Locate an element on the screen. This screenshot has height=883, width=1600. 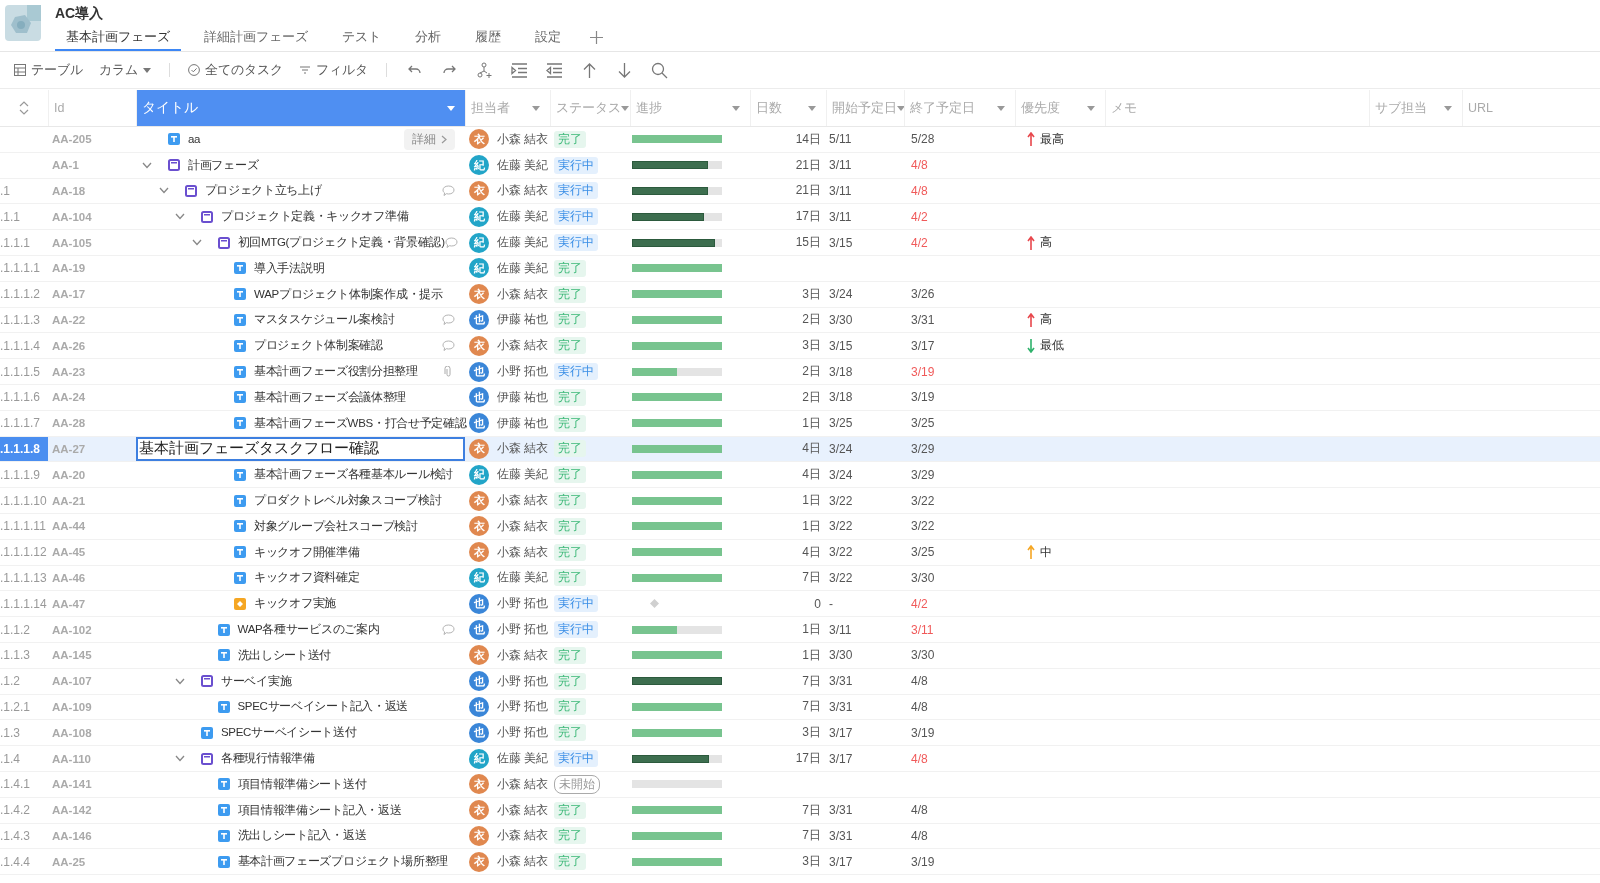
task-row: .1.1.1.7 AA-28 基本計画フェーズWBS・打合せ予定確認 也 伊藤 祐也 完了 1日 3/25 3/25 is located at coordinates (800, 423).